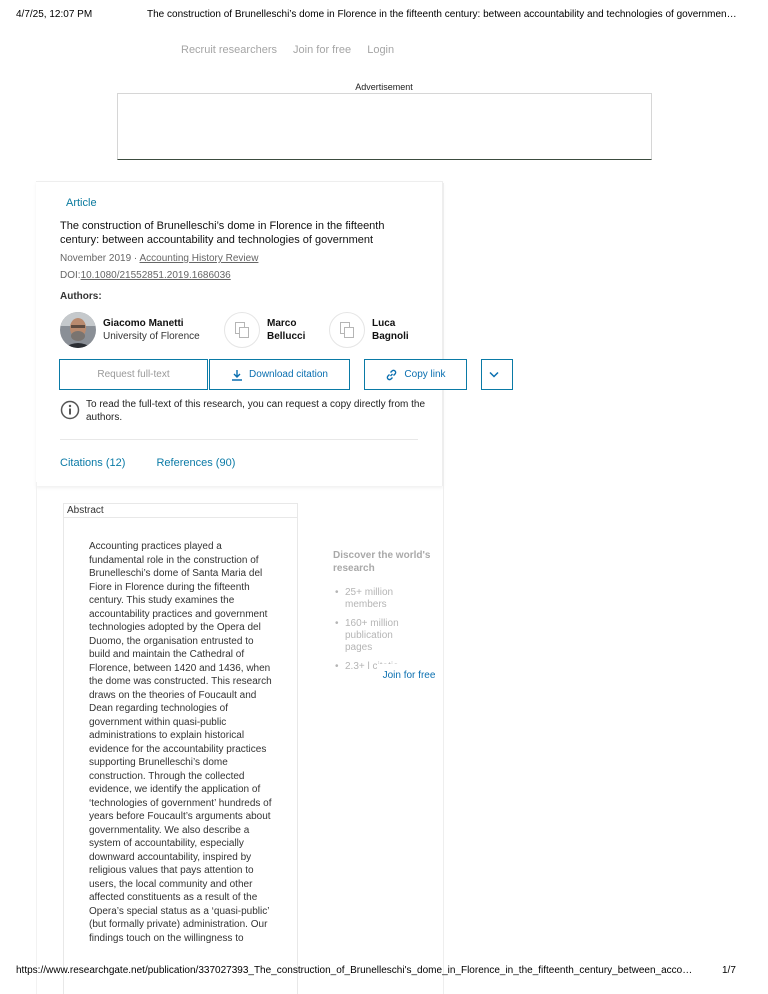 This screenshot has height=994, width=768. I want to click on authors-label: Authors:, so click(81, 296).